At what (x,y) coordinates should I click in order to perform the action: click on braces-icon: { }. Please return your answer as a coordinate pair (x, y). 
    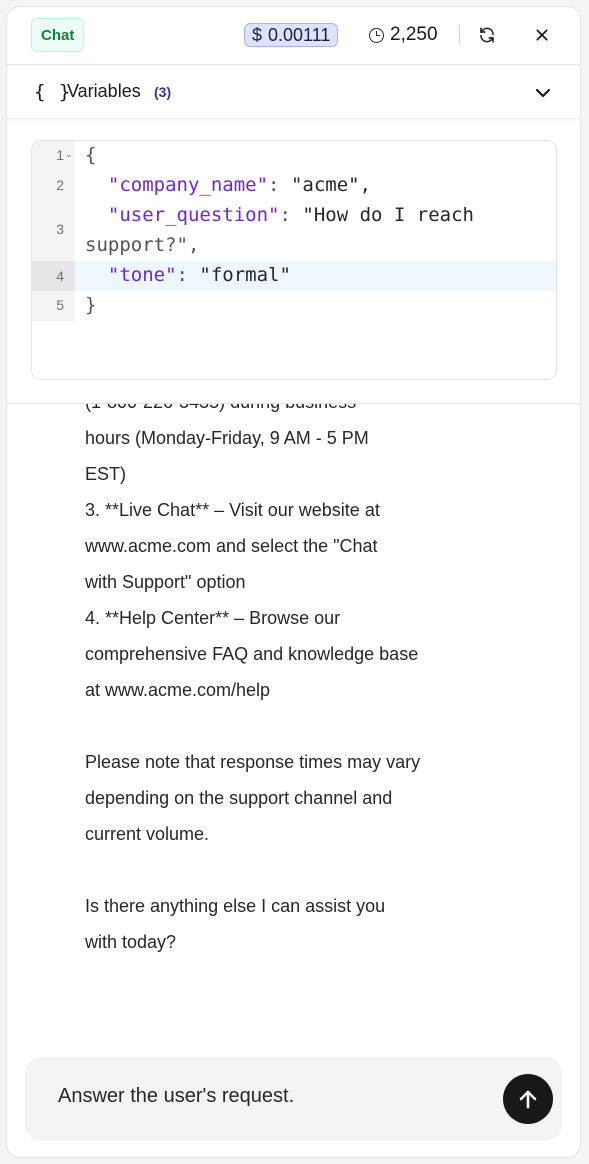
    Looking at the image, I should click on (53, 92).